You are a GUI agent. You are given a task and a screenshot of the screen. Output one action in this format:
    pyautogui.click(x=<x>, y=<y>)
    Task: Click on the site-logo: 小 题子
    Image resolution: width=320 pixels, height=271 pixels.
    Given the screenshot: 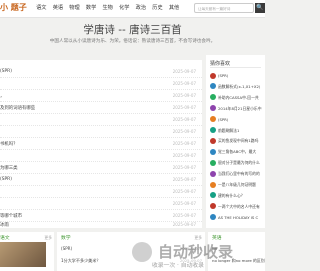 What is the action you would take?
    pyautogui.click(x=13, y=7)
    